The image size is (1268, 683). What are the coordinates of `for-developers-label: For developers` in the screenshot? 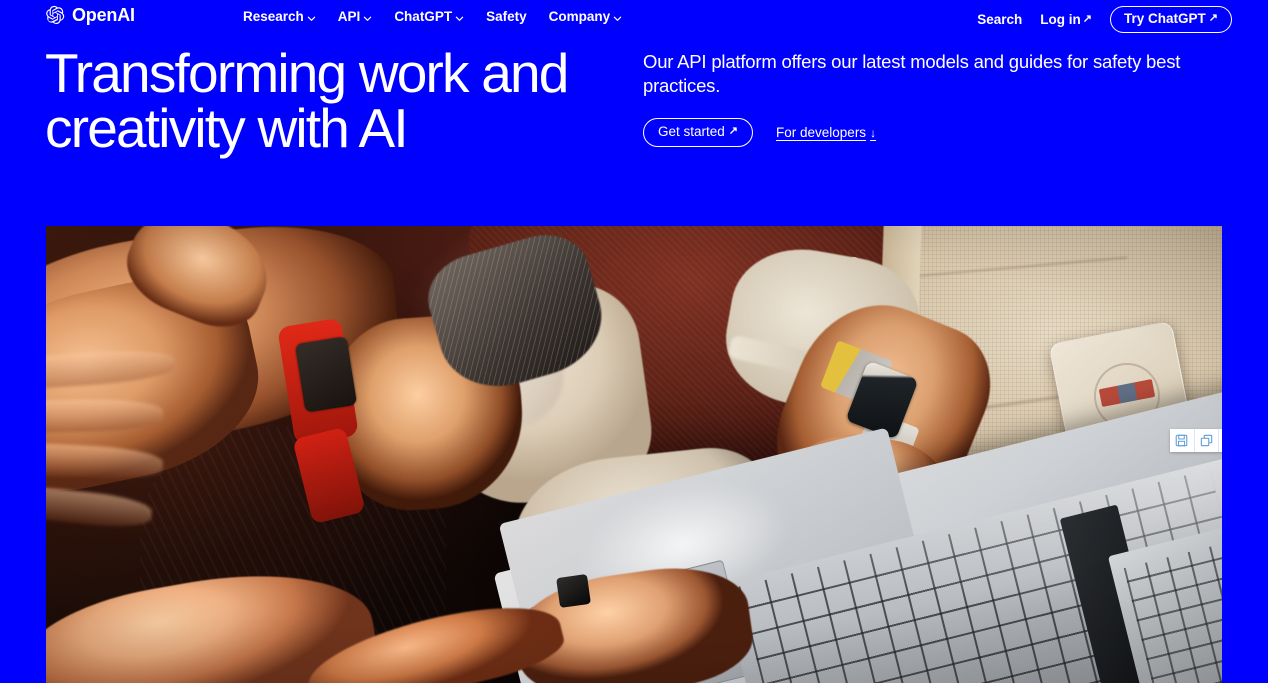 It's located at (821, 133).